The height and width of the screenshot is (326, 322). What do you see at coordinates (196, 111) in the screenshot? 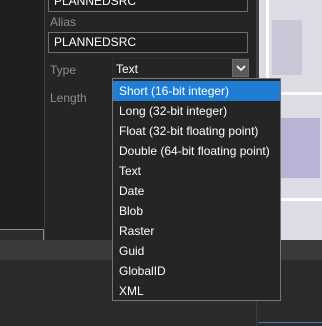
I see `type-option-long: Long (32-bit integer)` at bounding box center [196, 111].